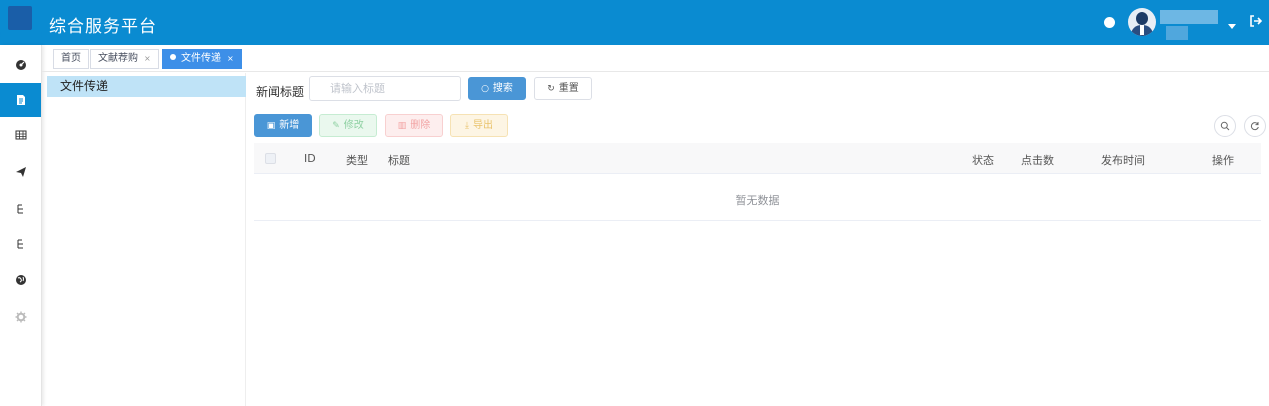  What do you see at coordinates (485, 89) in the screenshot?
I see `search-icon: ○` at bounding box center [485, 89].